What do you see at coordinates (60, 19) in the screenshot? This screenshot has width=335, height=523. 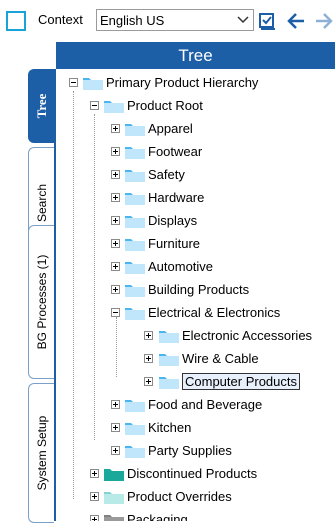 I see `context-label: Context` at bounding box center [60, 19].